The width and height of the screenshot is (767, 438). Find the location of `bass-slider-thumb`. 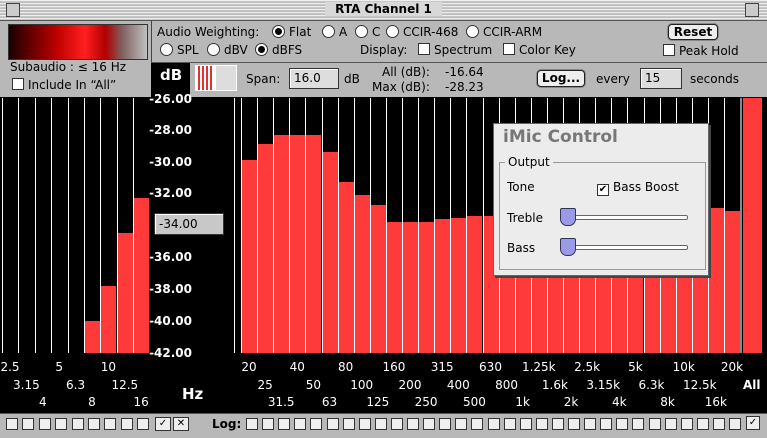

bass-slider-thumb is located at coordinates (568, 247).